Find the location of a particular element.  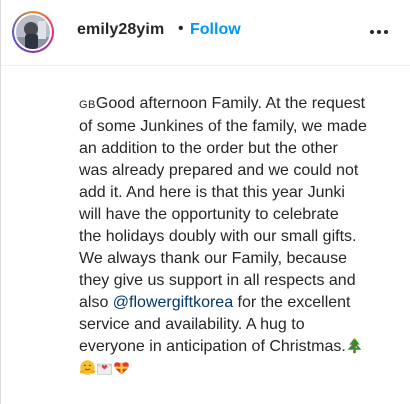

avatar-image is located at coordinates (33, 32).